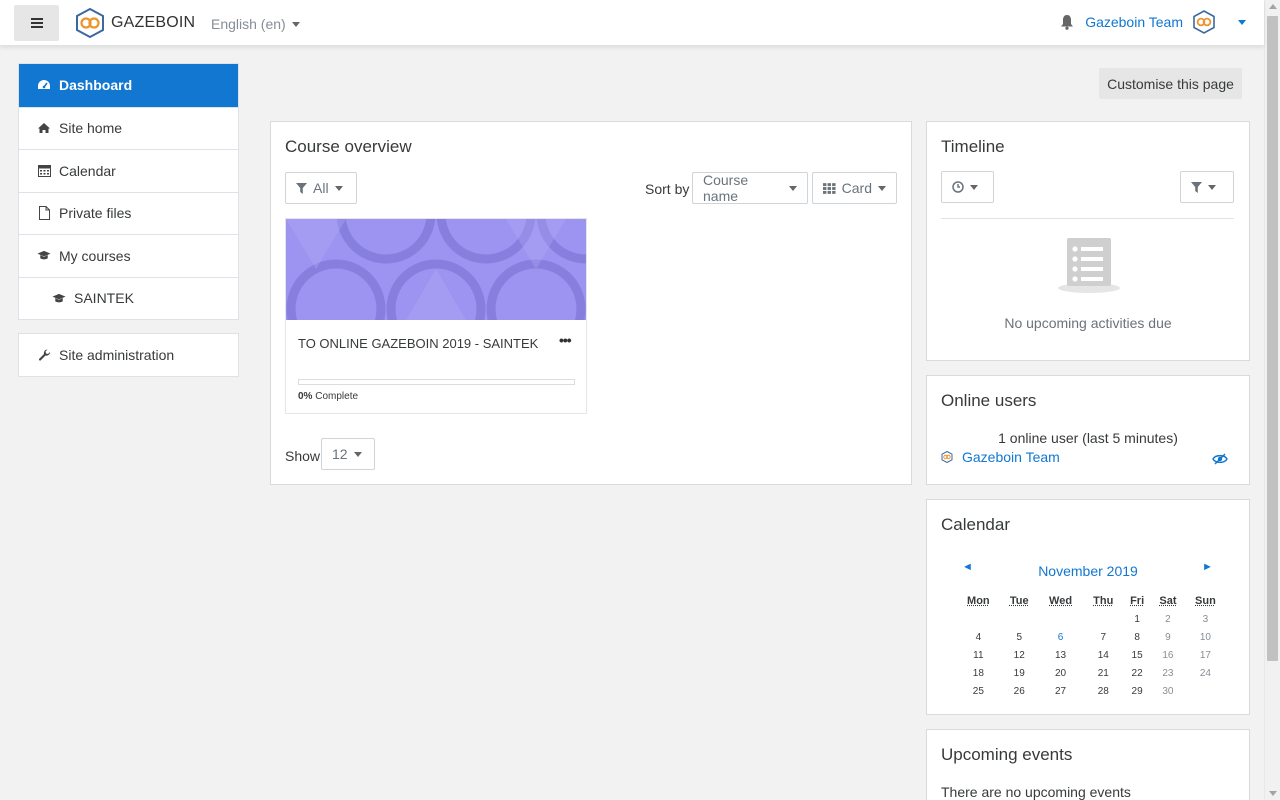 This screenshot has width=1280, height=800. What do you see at coordinates (978, 691) in the screenshot?
I see `calendar-day: 25` at bounding box center [978, 691].